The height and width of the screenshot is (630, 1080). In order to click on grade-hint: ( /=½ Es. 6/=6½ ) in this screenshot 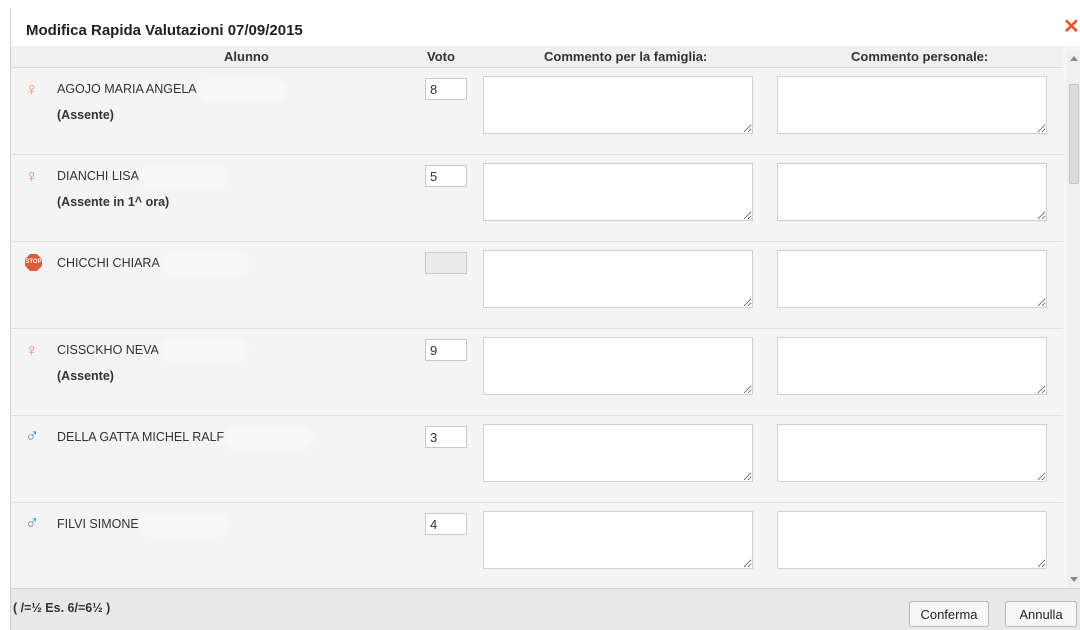, I will do `click(62, 608)`.